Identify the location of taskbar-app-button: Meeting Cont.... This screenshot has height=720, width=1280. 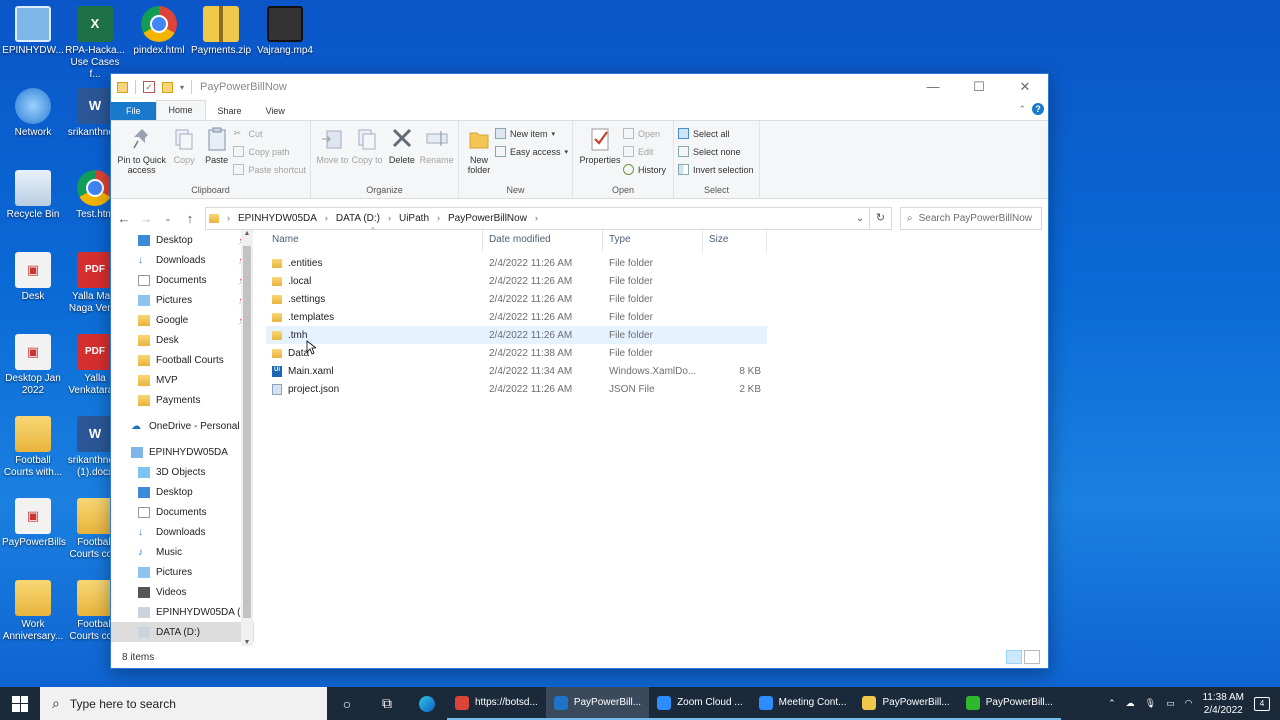
(802, 703).